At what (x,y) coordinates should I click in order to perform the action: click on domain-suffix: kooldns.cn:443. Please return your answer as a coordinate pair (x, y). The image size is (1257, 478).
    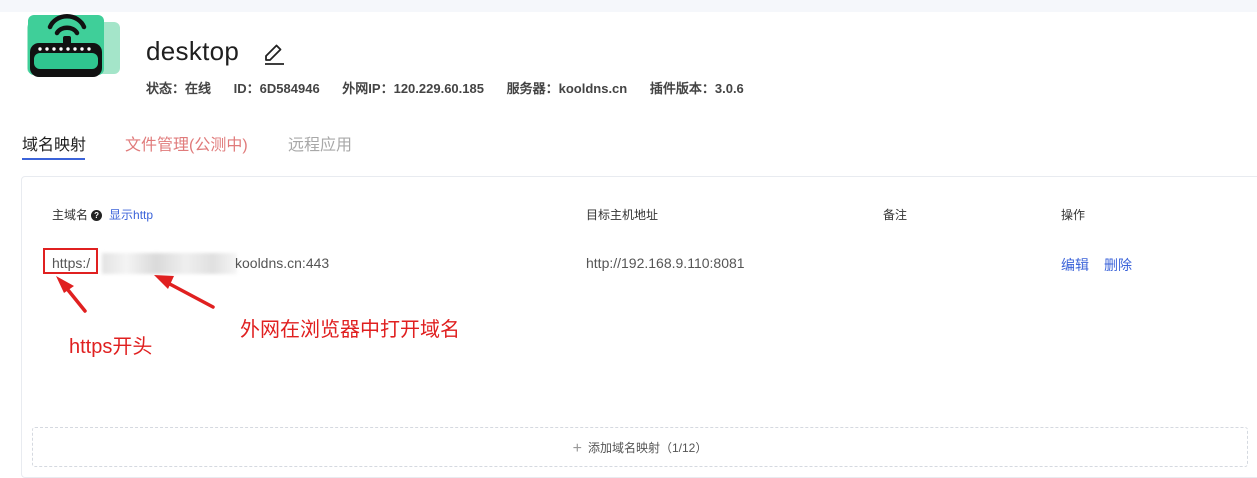
    Looking at the image, I should click on (282, 263).